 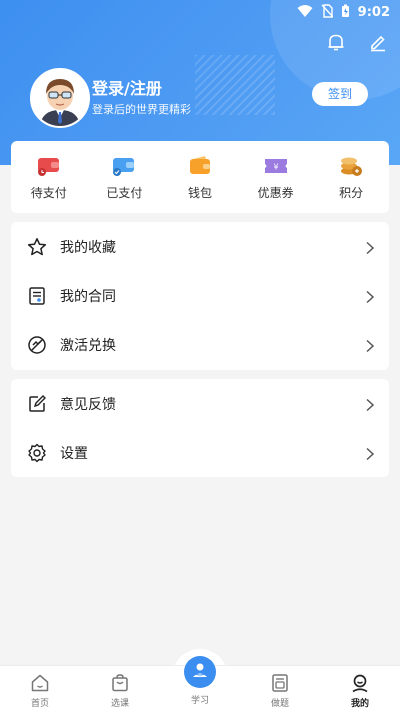 What do you see at coordinates (37, 404) in the screenshot?
I see `feedback-edit-icon` at bounding box center [37, 404].